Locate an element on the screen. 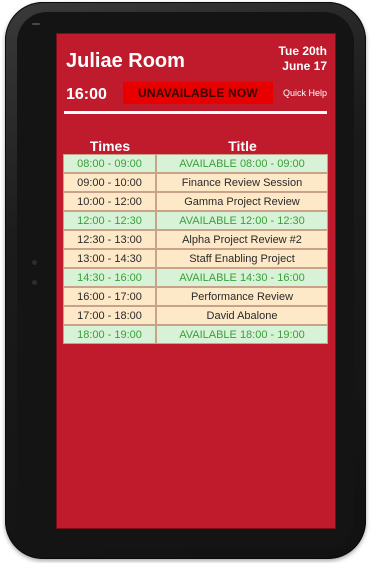 The height and width of the screenshot is (563, 371). schedule-row: 12:00 - 12:30 AVAILABLE 12:00 - 12:30 is located at coordinates (195, 220).